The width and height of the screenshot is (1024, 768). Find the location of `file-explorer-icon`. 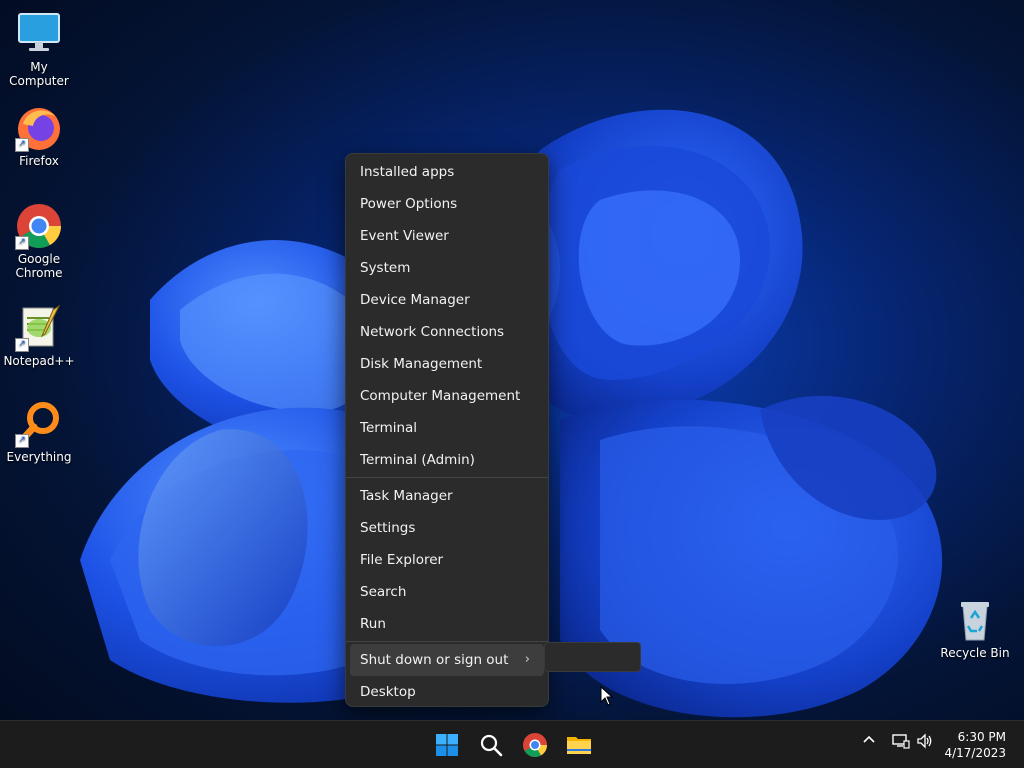

file-explorer-icon is located at coordinates (579, 745).